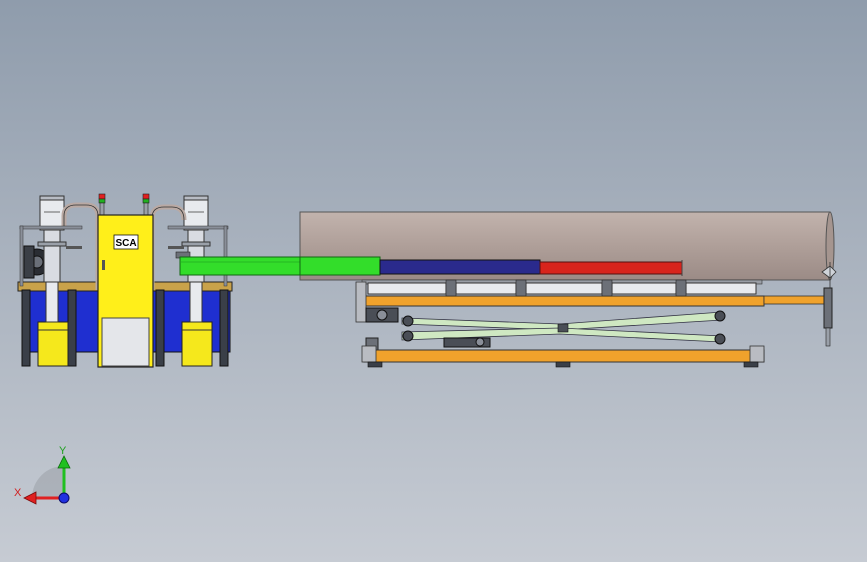 This screenshot has height=562, width=867. I want to click on right-barrel, so click(197, 344).